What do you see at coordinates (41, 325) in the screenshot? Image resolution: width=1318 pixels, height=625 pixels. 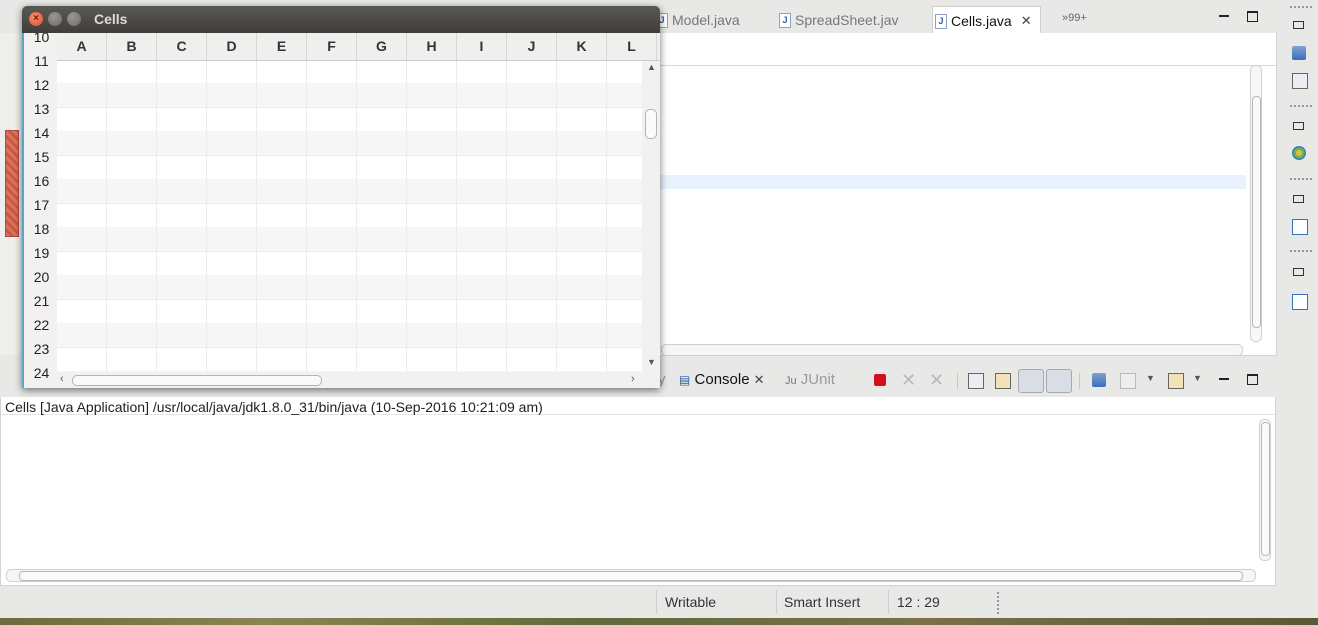 I see `row-header: 22` at bounding box center [41, 325].